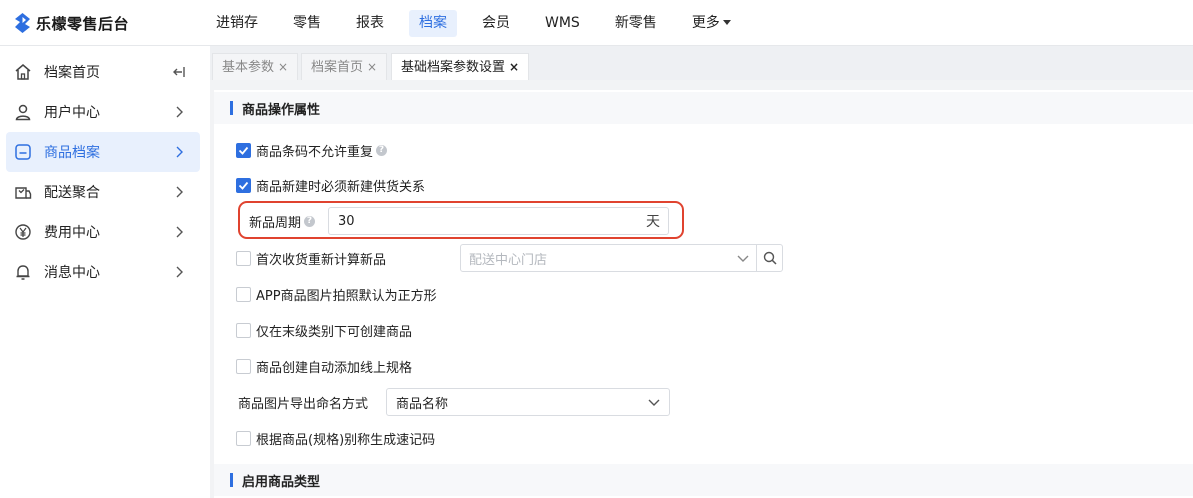 The height and width of the screenshot is (498, 1193). What do you see at coordinates (83, 23) in the screenshot?
I see `app-title: 乐檬零售后台` at bounding box center [83, 23].